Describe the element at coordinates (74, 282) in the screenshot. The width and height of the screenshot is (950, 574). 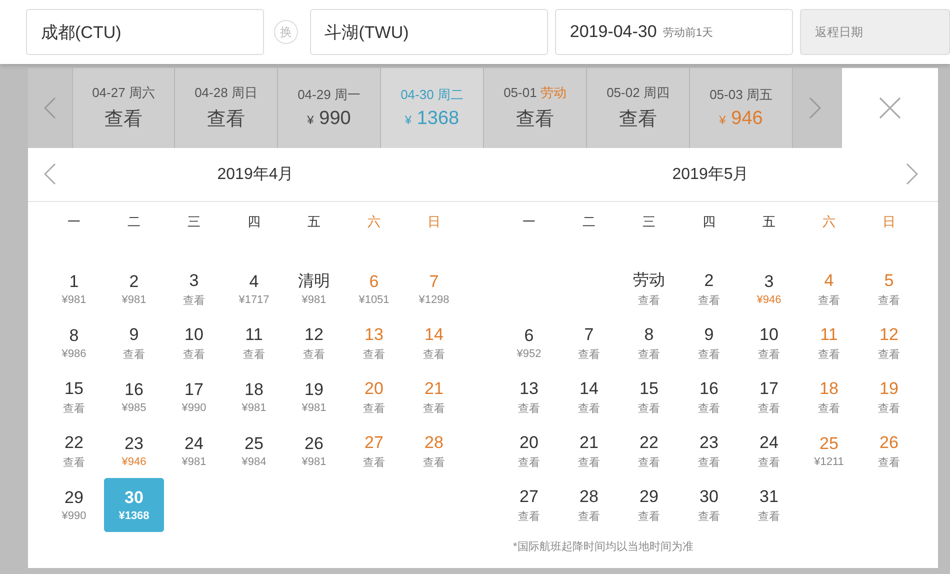
I see `day-number: 1` at that location.